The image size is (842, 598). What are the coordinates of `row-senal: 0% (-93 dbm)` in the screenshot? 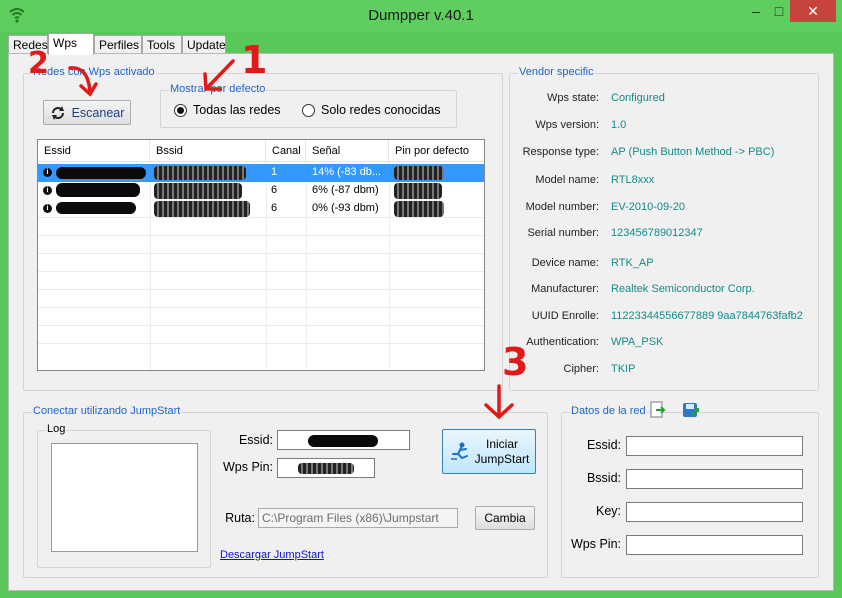 It's located at (345, 208).